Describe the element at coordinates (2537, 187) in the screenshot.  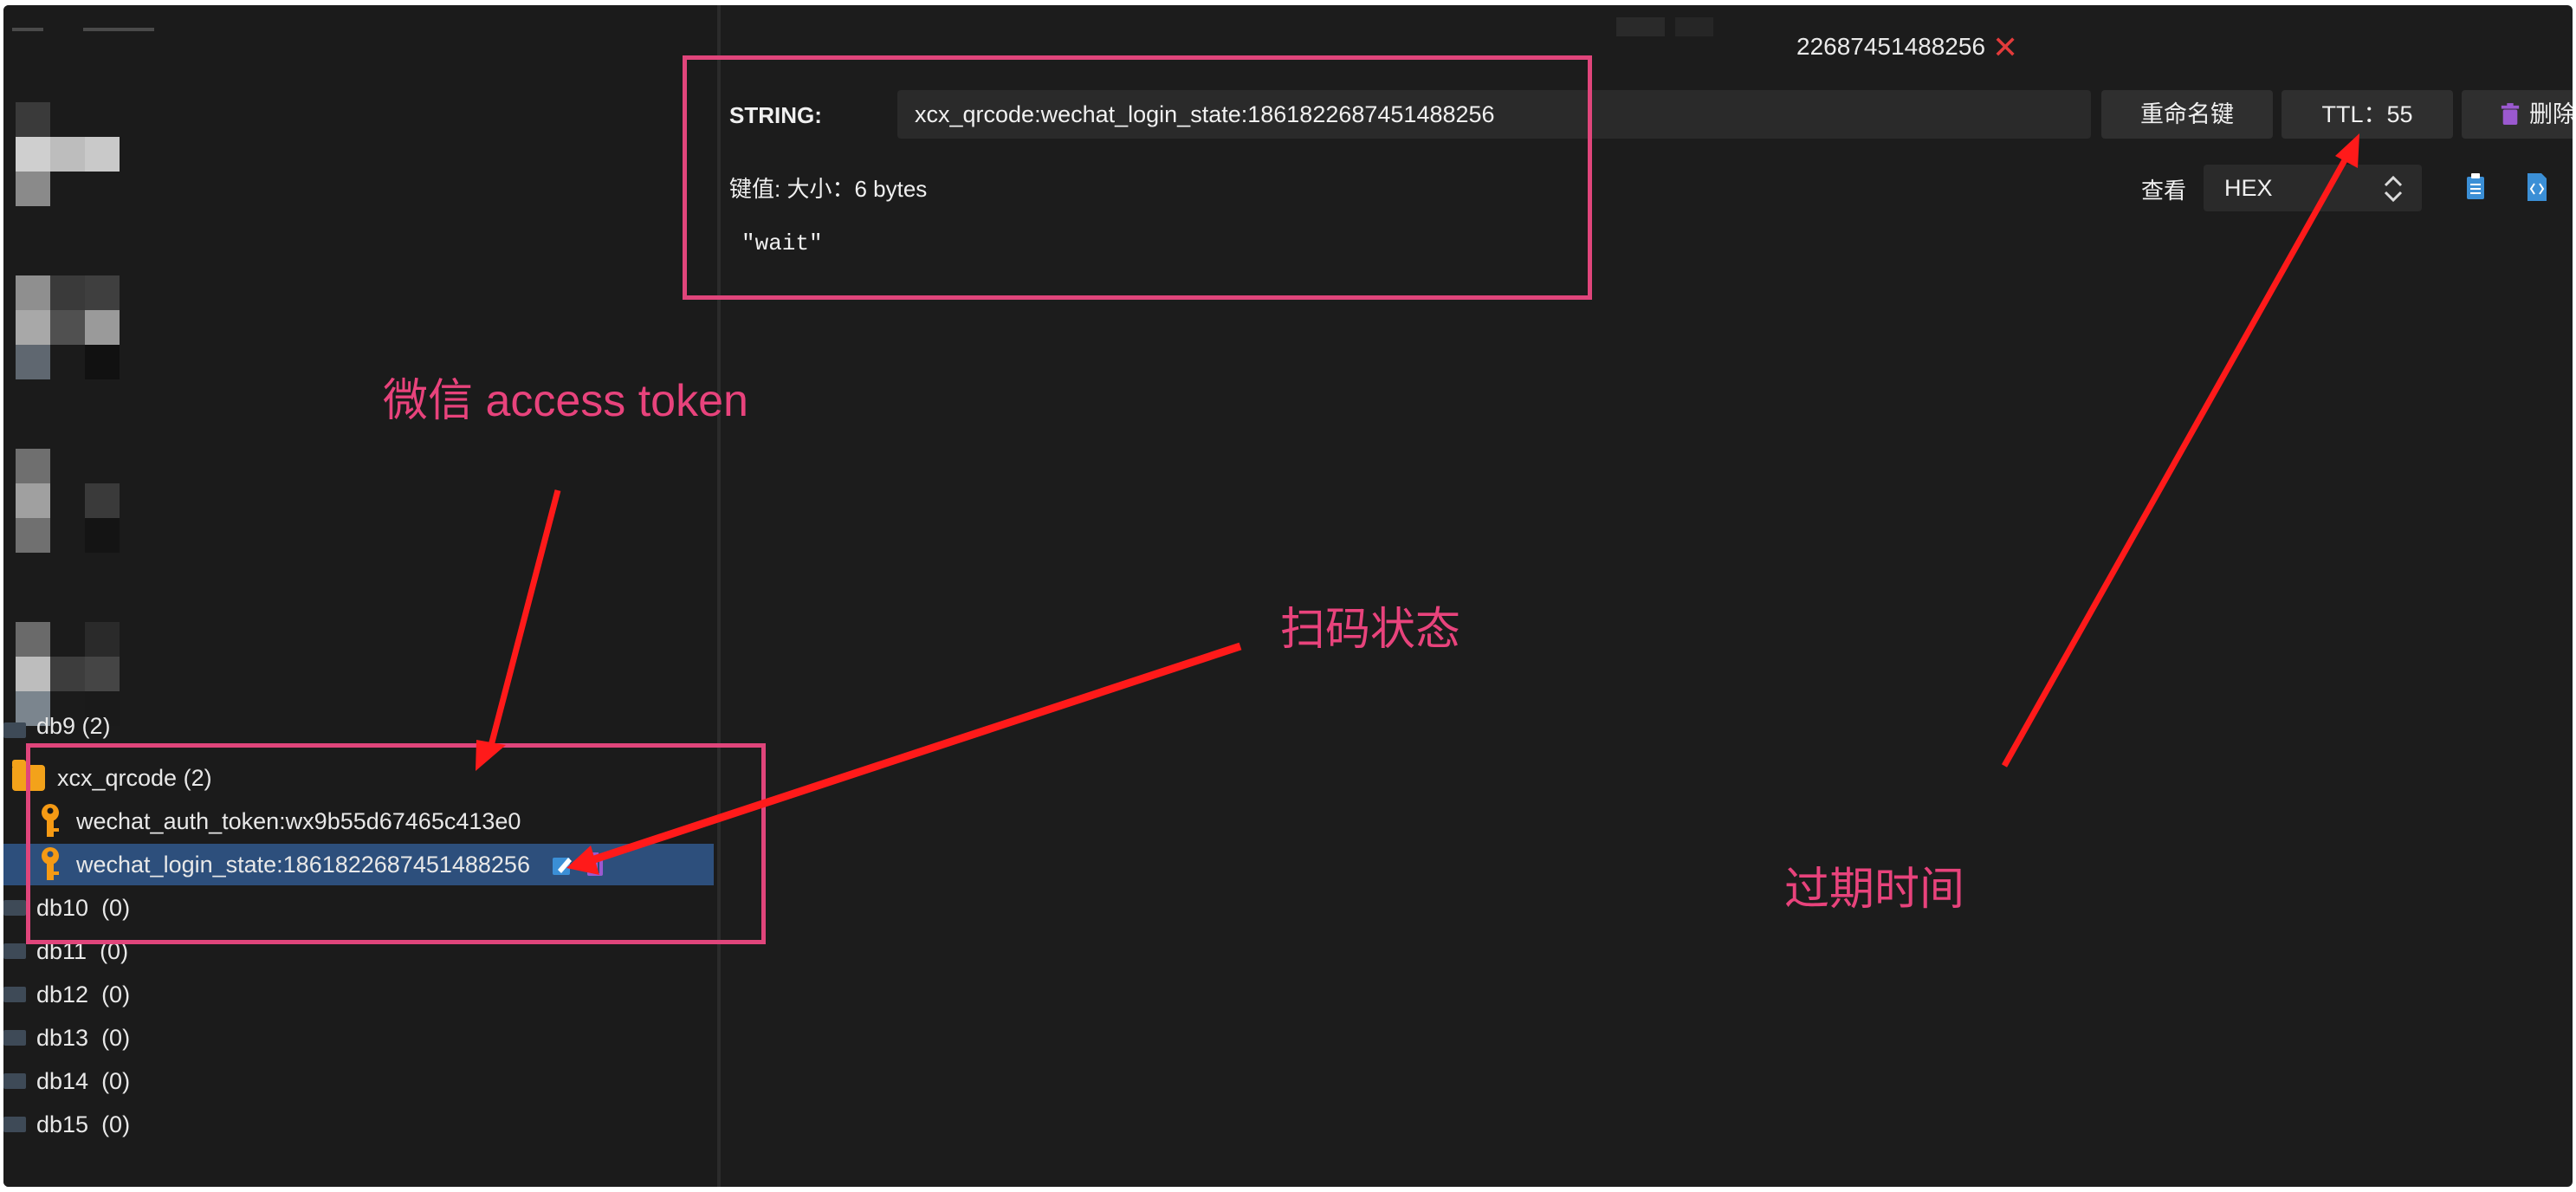
I see `code-icon` at that location.